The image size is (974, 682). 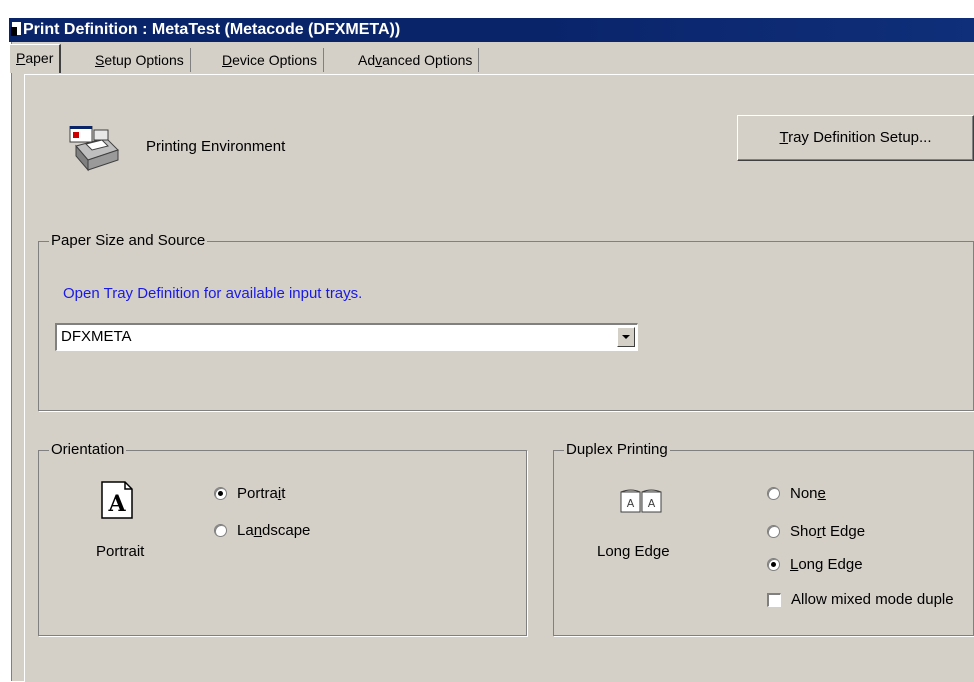 I want to click on allow-mixed-mode-duplex-checkbox: Allow mixed mode duple, so click(x=860, y=599).